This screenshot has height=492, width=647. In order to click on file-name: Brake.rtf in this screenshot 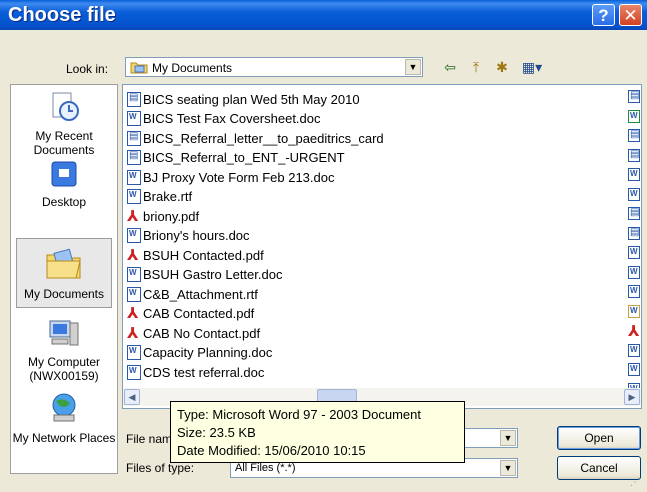, I will do `click(168, 196)`.